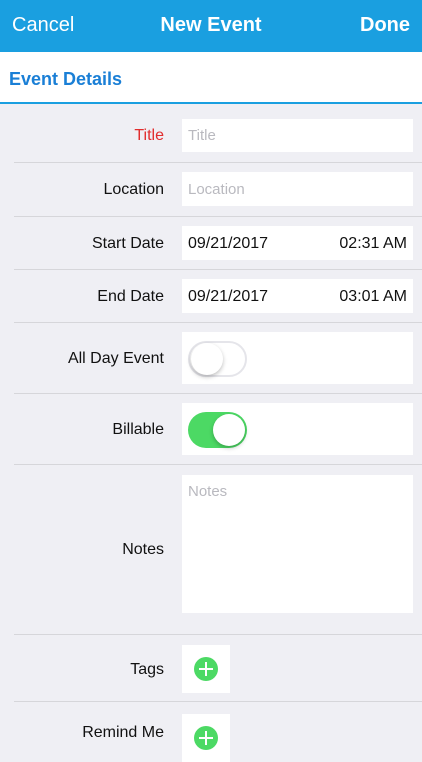 The image size is (422, 762). I want to click on remind-me-row: Remind Me, so click(211, 732).